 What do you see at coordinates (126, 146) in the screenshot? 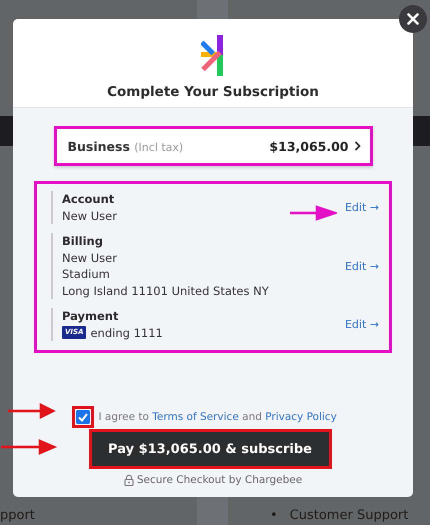
I see `plan-name: Business (Incl tax)` at bounding box center [126, 146].